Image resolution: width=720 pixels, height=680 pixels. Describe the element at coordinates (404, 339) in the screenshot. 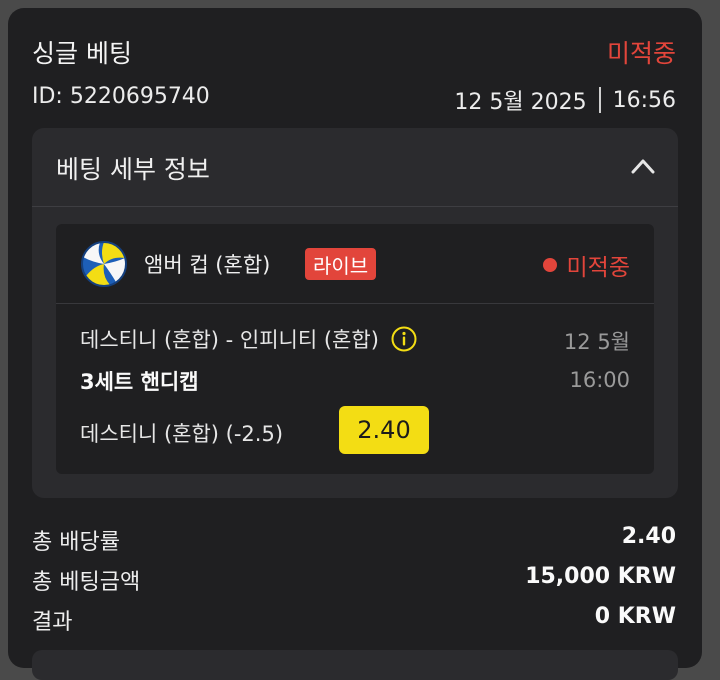

I see `info-icon` at that location.